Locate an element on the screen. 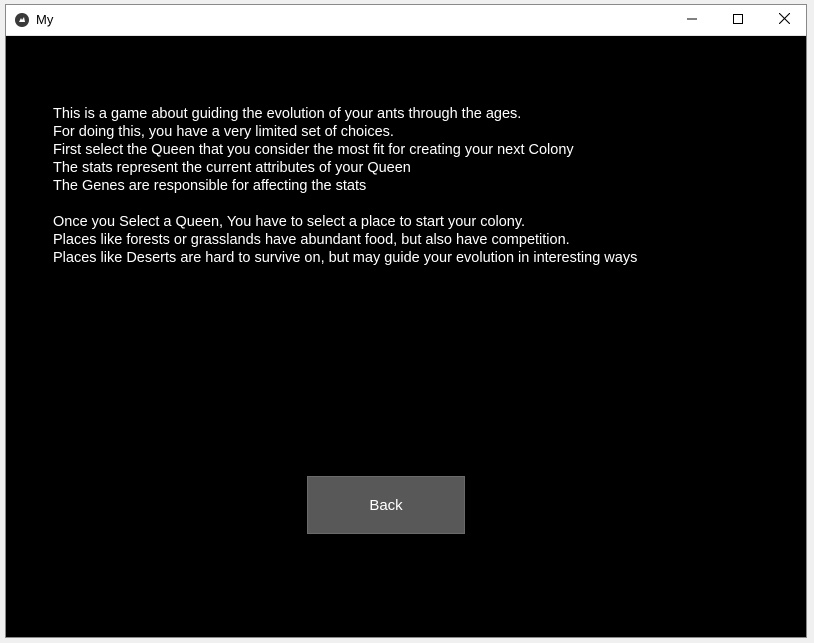 This screenshot has width=814, height=643. close-button is located at coordinates (784, 20).